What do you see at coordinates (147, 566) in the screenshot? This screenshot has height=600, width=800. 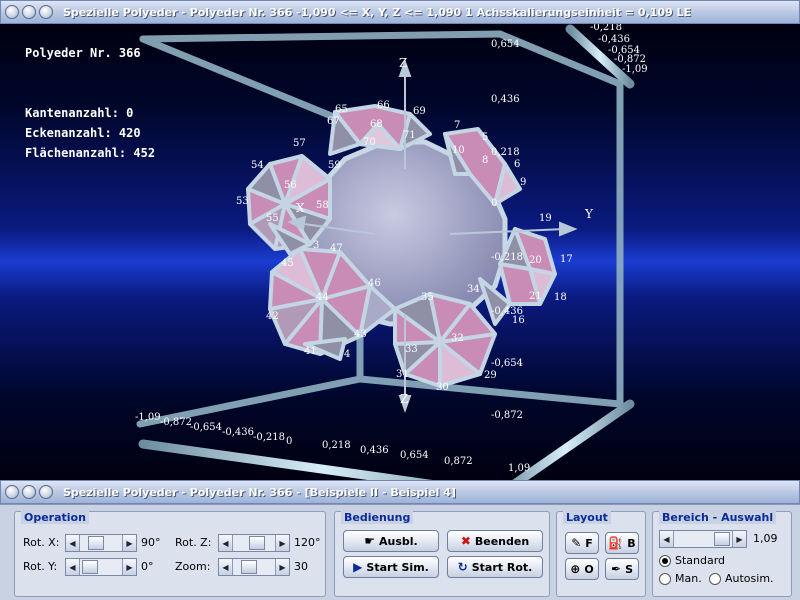 I see `rot-y-value: 0°` at bounding box center [147, 566].